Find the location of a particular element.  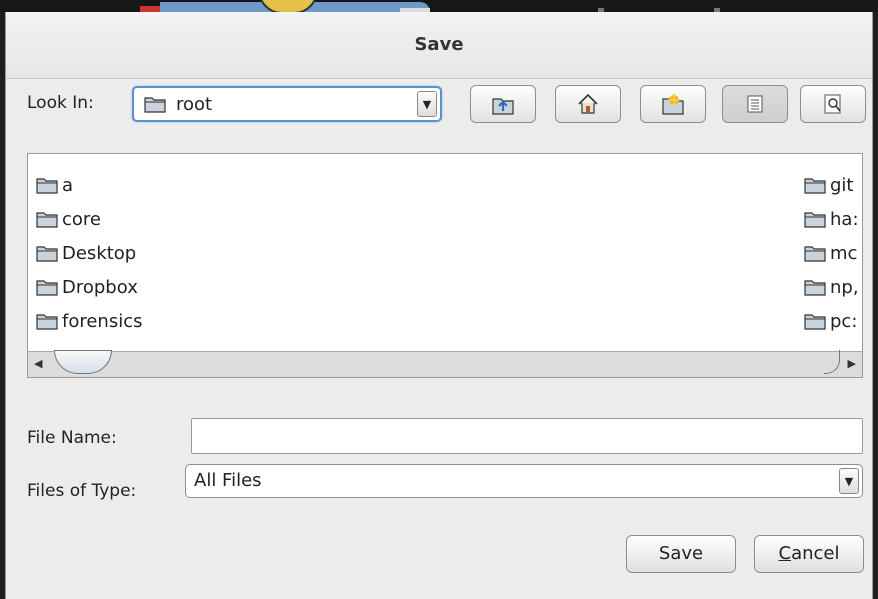

file-name-text: forensics is located at coordinates (102, 321).